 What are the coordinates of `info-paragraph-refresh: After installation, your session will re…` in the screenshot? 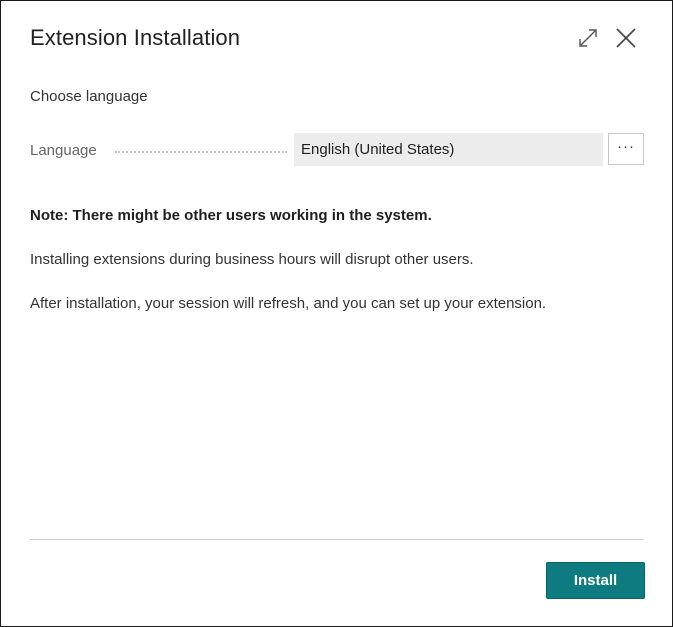 It's located at (288, 303).